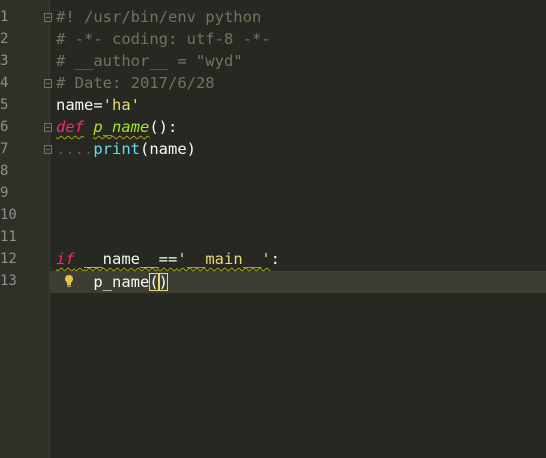 The width and height of the screenshot is (546, 458). What do you see at coordinates (168, 149) in the screenshot?
I see `print-args: (name)` at bounding box center [168, 149].